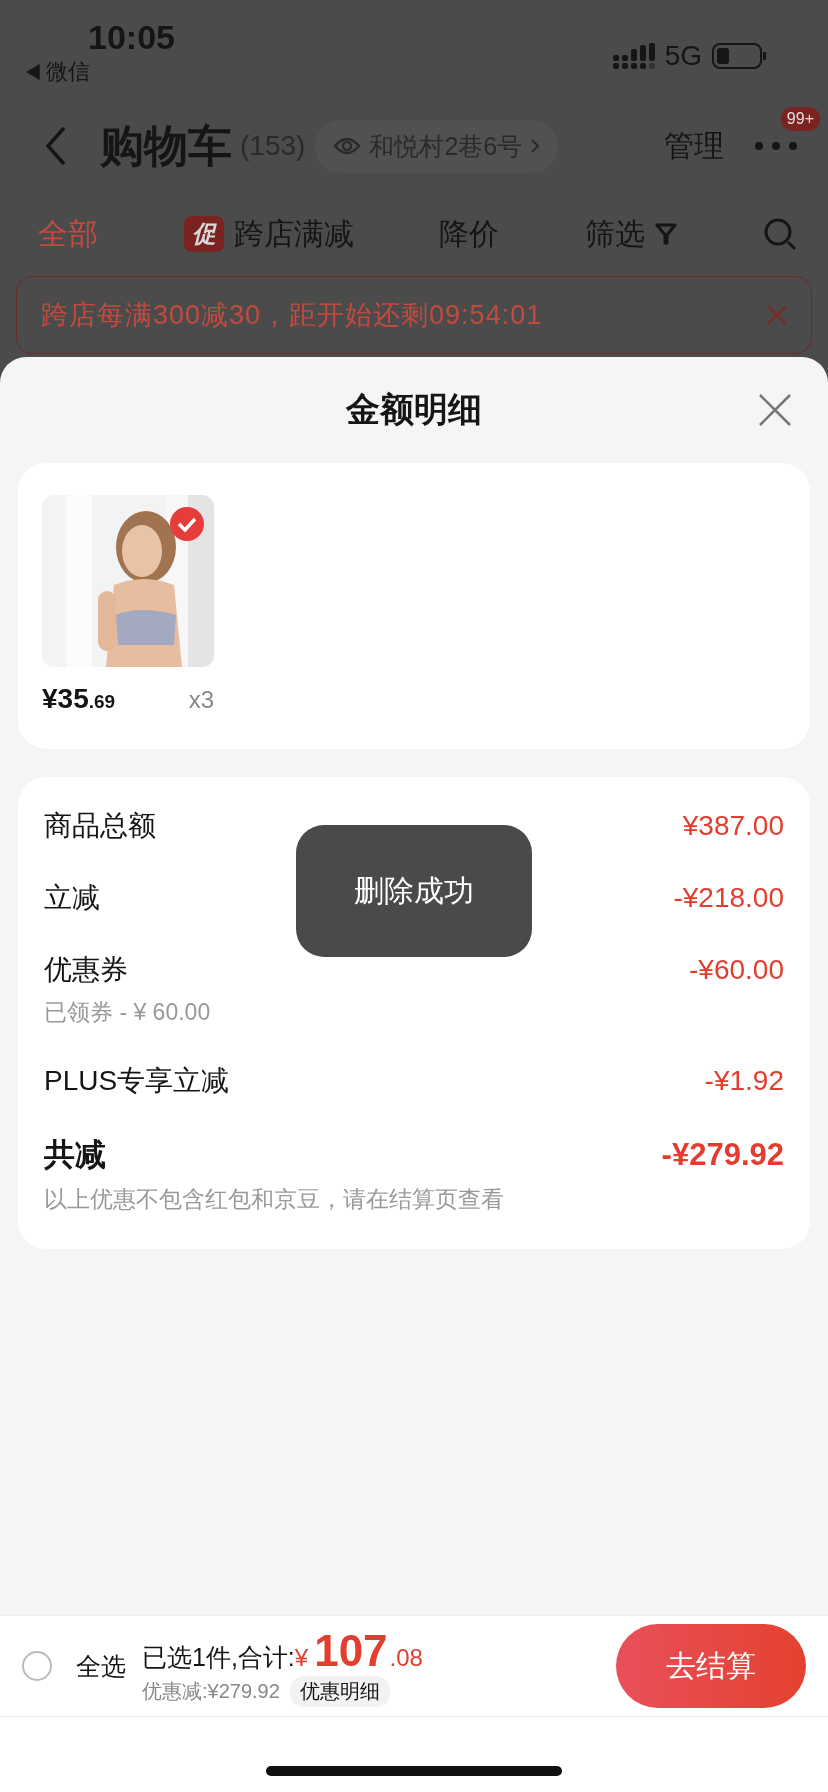  Describe the element at coordinates (733, 826) in the screenshot. I see `summary-value: ¥387.00` at that location.